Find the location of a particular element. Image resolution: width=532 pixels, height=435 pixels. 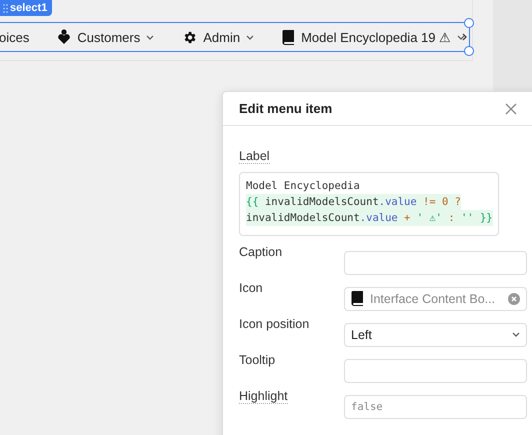

field-label: Label is located at coordinates (254, 156).